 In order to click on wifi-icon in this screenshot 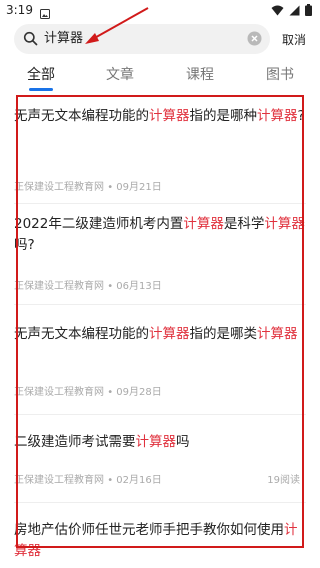, I will do `click(277, 10)`.